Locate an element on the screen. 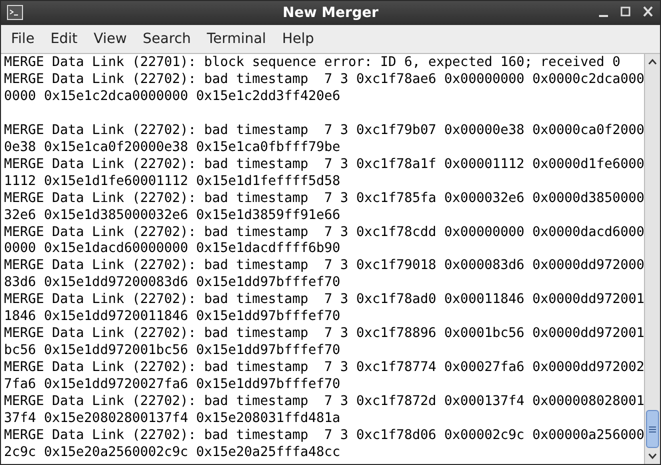  log-line: MERGE Data Link (22702): bad timestamp 7 3 0xc1f785fa 0x000032e6 0x0000d385000032e6 0x15e1d385000032e6 0x15e1d3859ff91e66 is located at coordinates (324, 207).